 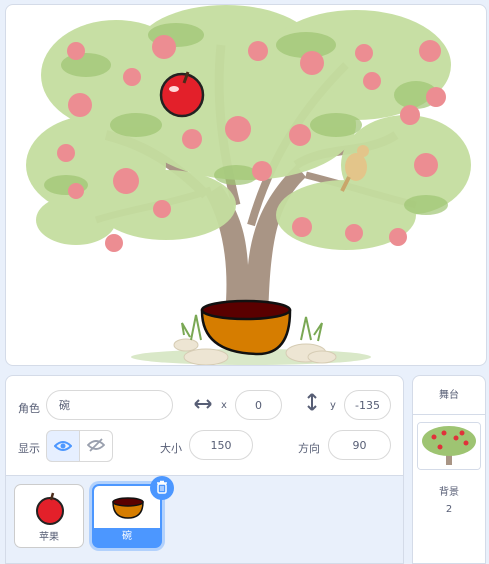 I want to click on size-input: 150, so click(x=221, y=445).